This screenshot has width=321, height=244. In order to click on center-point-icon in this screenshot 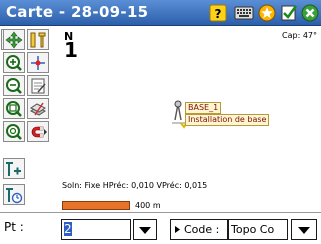, I will do `click(38, 62)`.